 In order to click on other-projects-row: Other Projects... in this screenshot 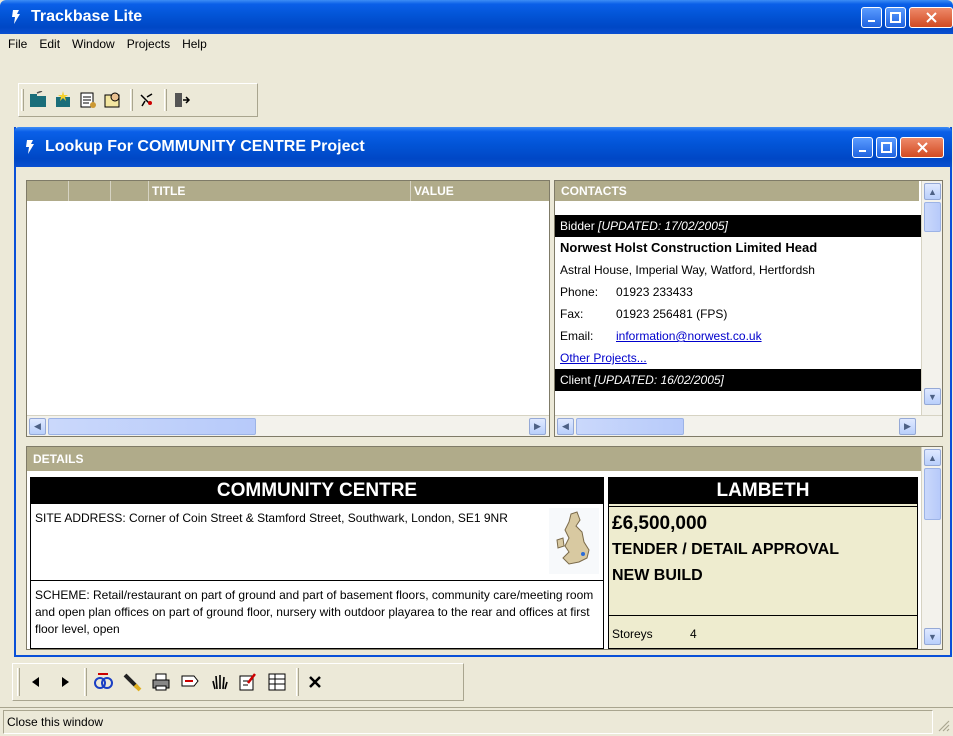, I will do `click(738, 358)`.